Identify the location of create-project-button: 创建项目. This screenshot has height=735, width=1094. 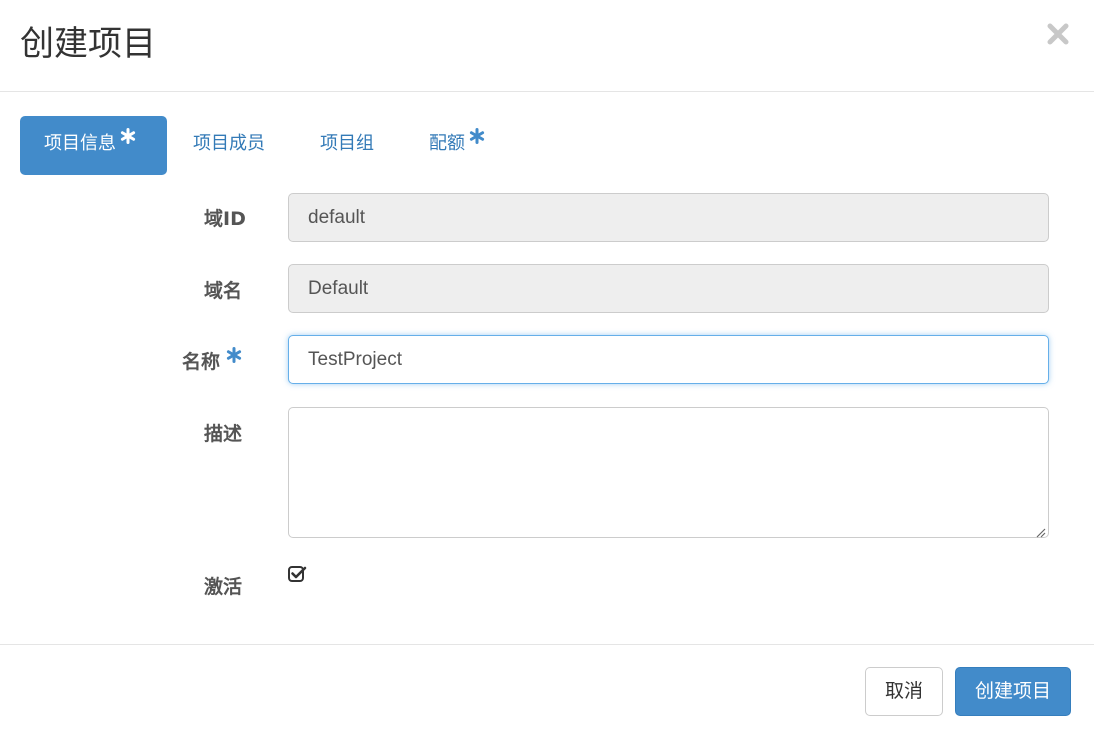
(1013, 691).